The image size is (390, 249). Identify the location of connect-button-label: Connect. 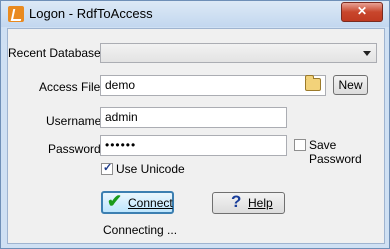
(150, 203).